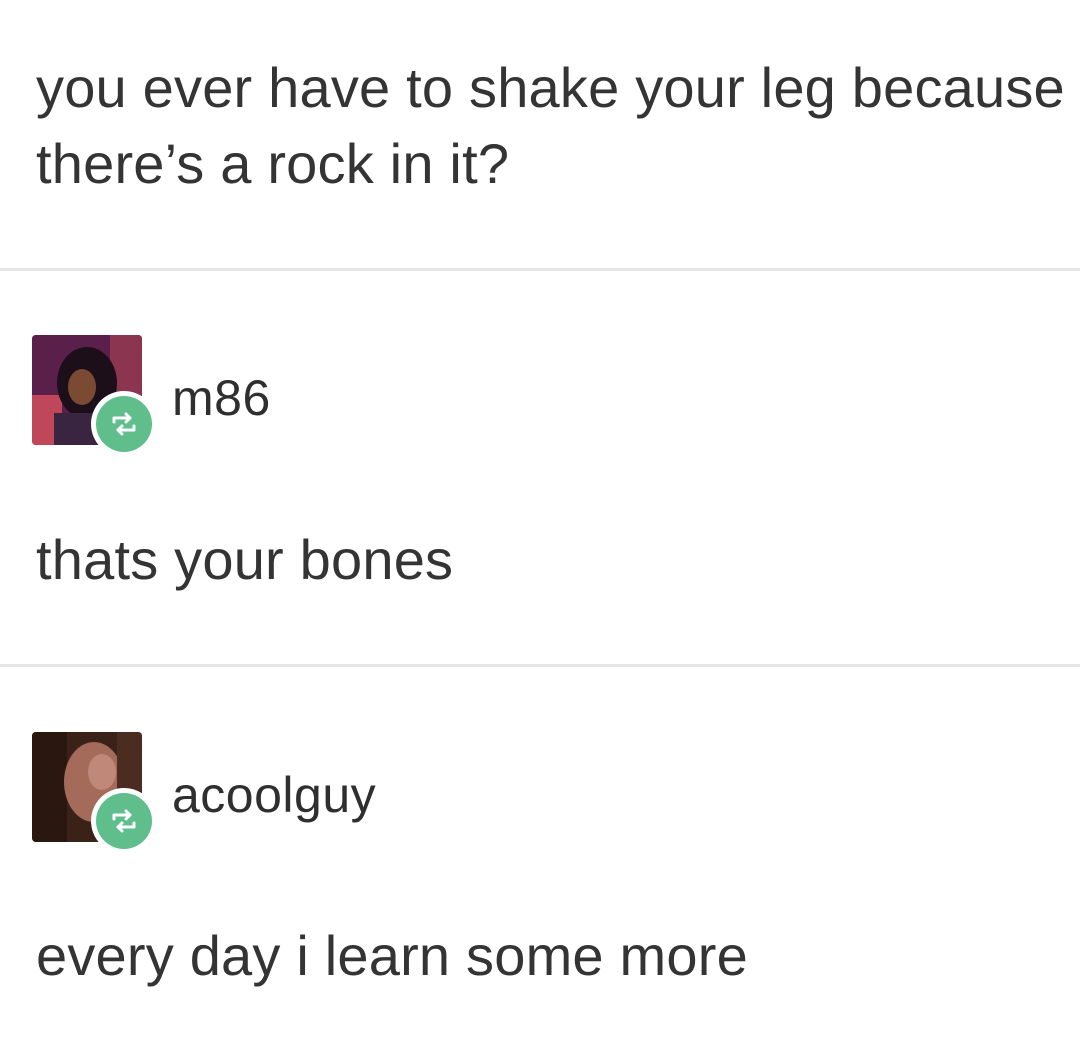 The width and height of the screenshot is (1080, 1053). Describe the element at coordinates (245, 559) in the screenshot. I see `reply-text: thats your bones` at that location.